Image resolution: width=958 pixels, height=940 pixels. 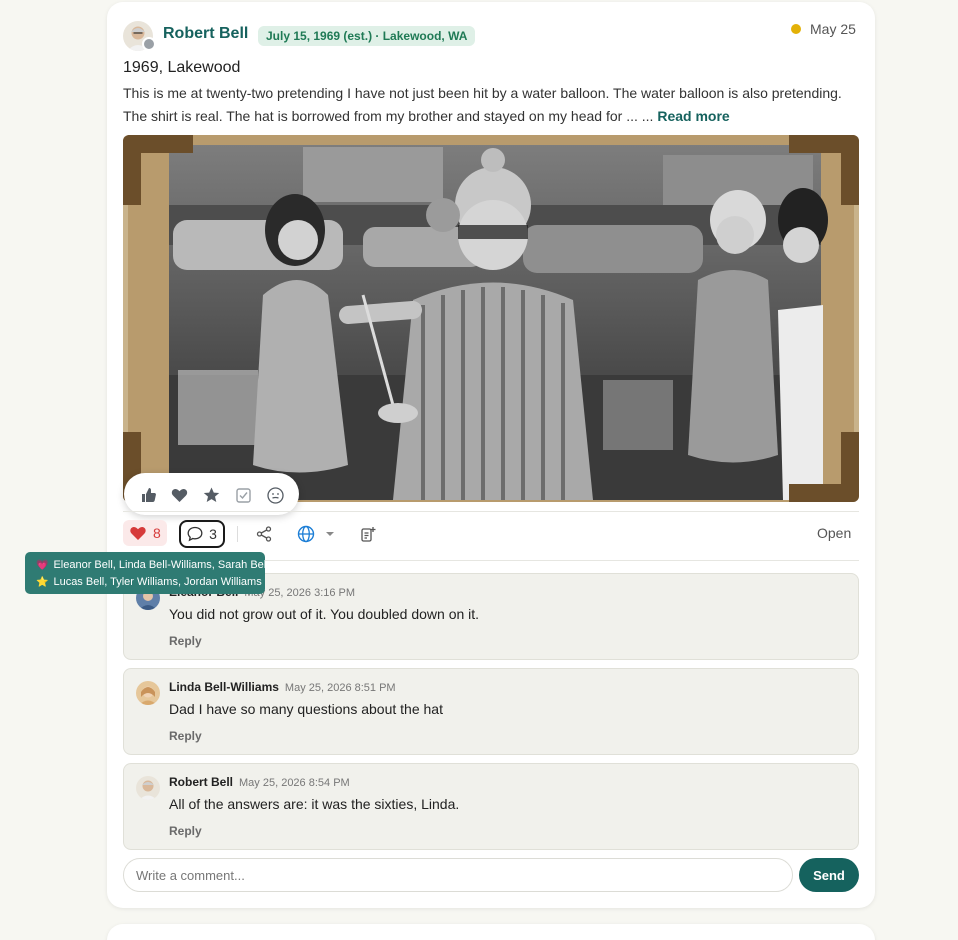 I want to click on add-to-album-icon, so click(x=368, y=534).